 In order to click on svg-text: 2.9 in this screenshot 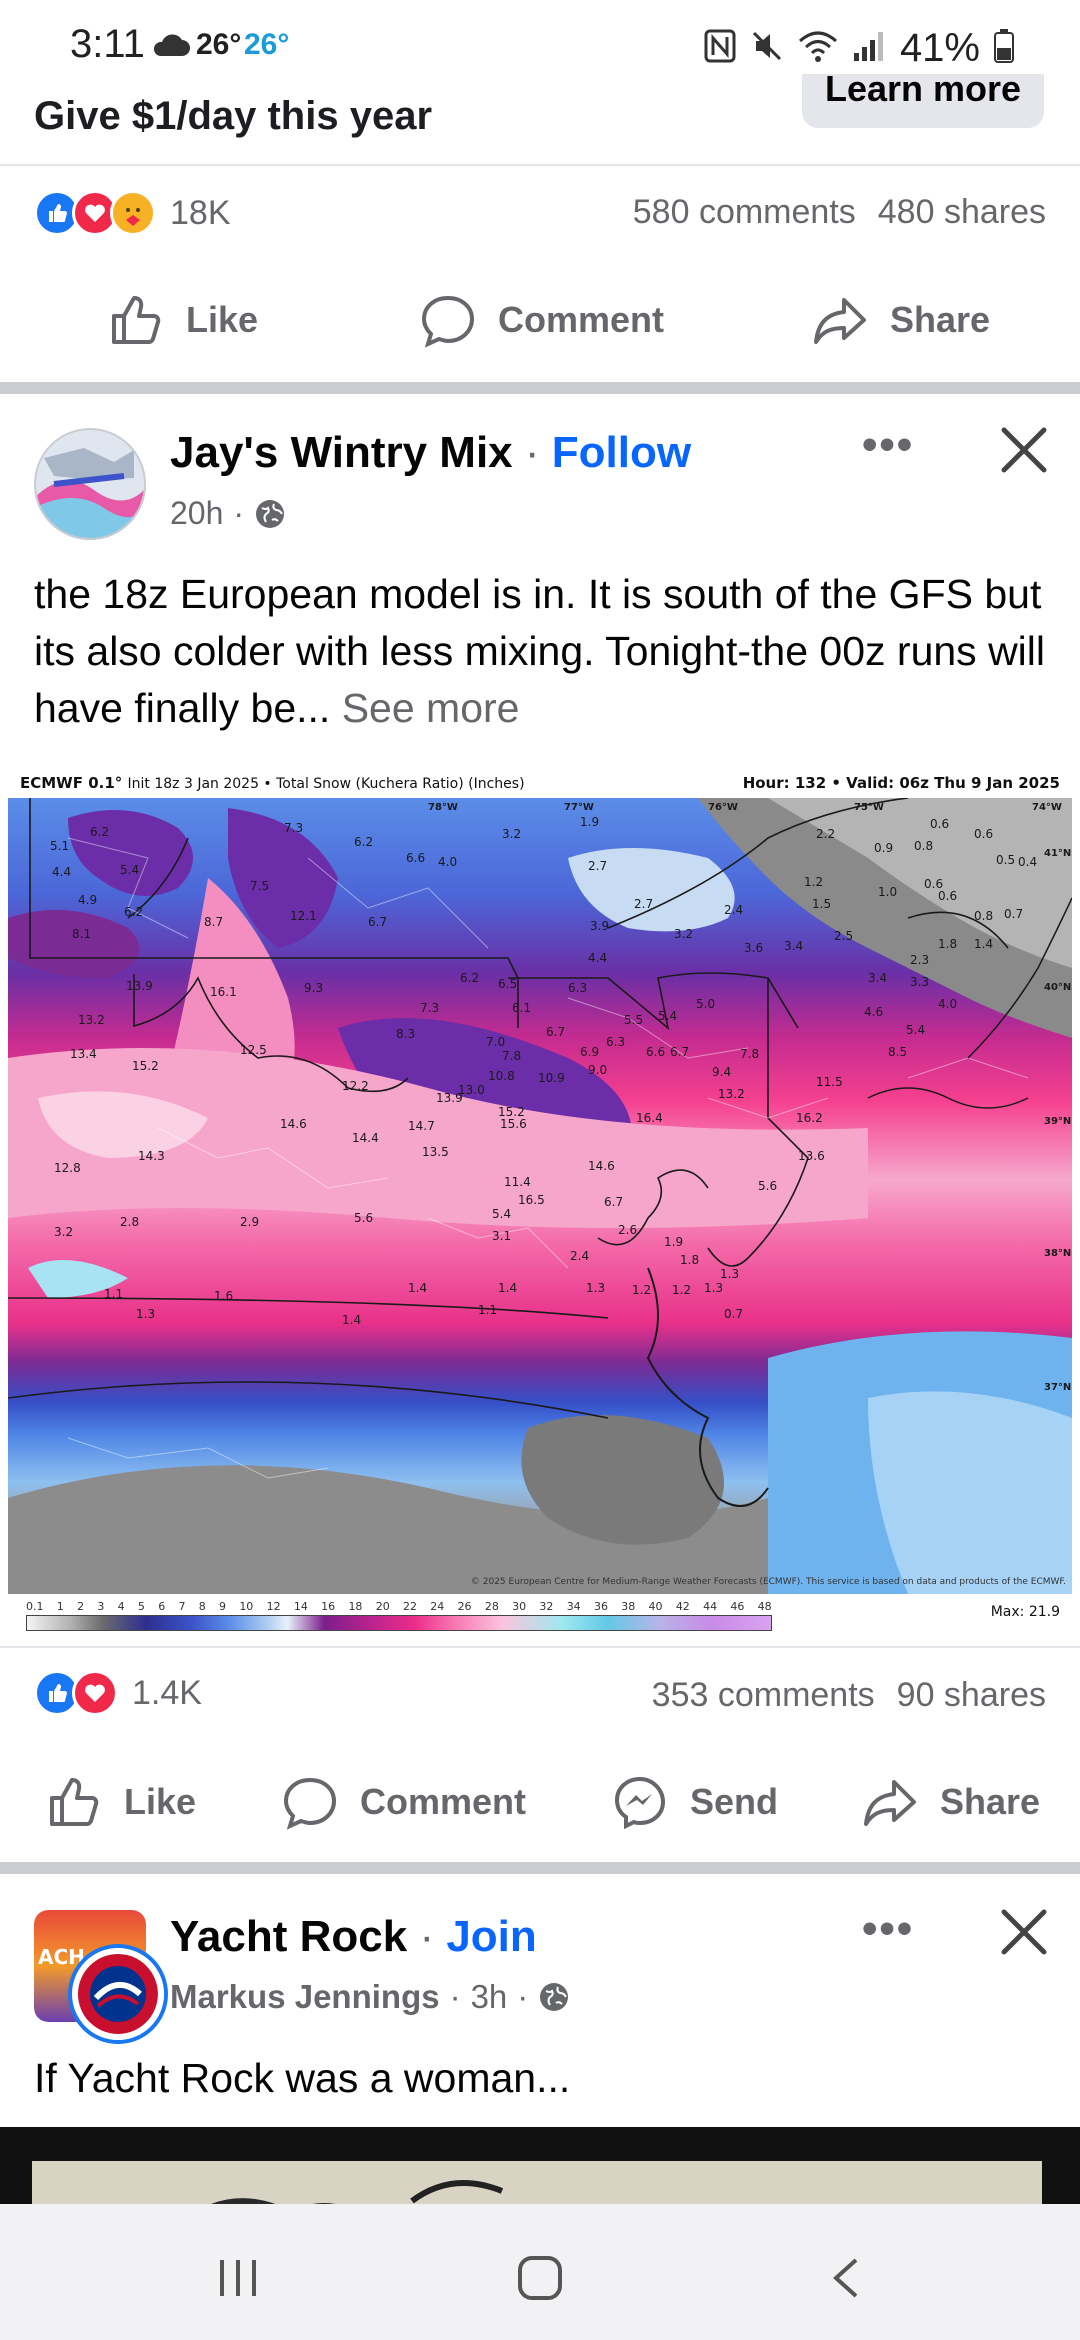, I will do `click(249, 1222)`.